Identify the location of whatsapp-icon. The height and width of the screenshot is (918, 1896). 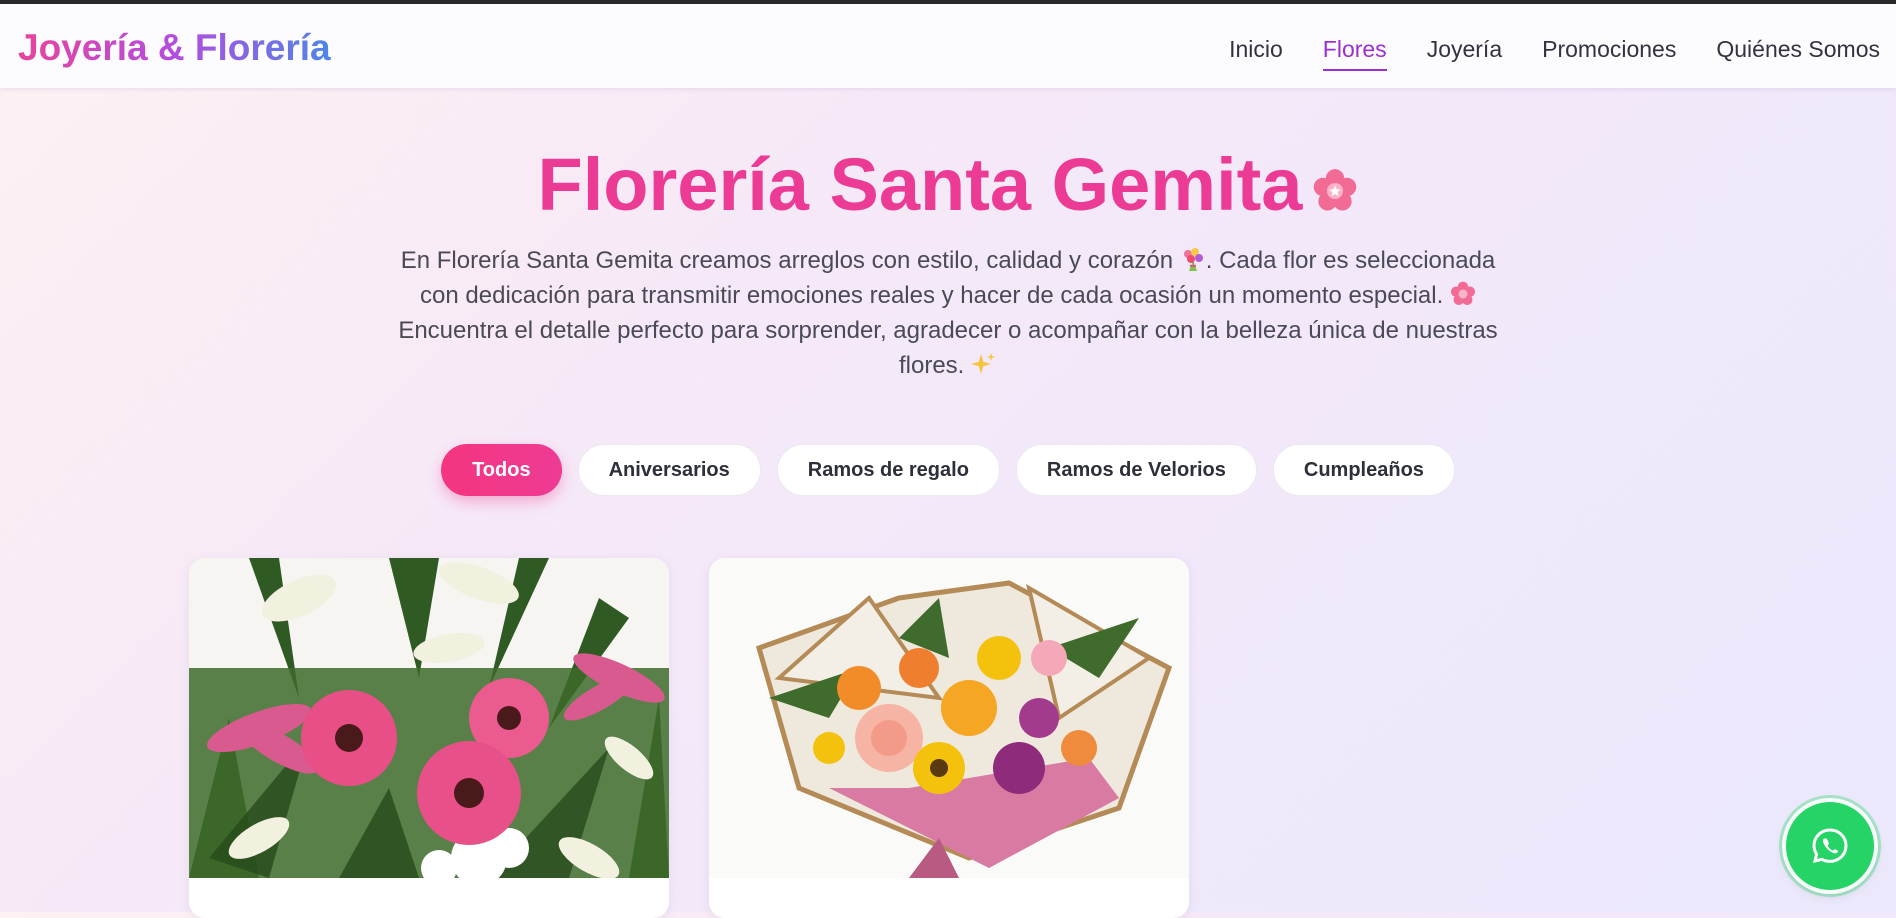
(1830, 846).